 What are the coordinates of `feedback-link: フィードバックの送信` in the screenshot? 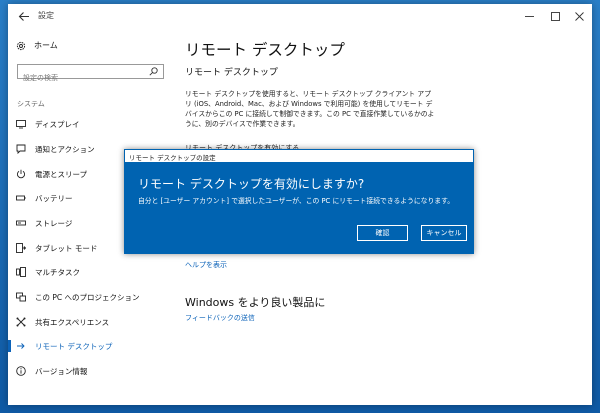 It's located at (220, 318).